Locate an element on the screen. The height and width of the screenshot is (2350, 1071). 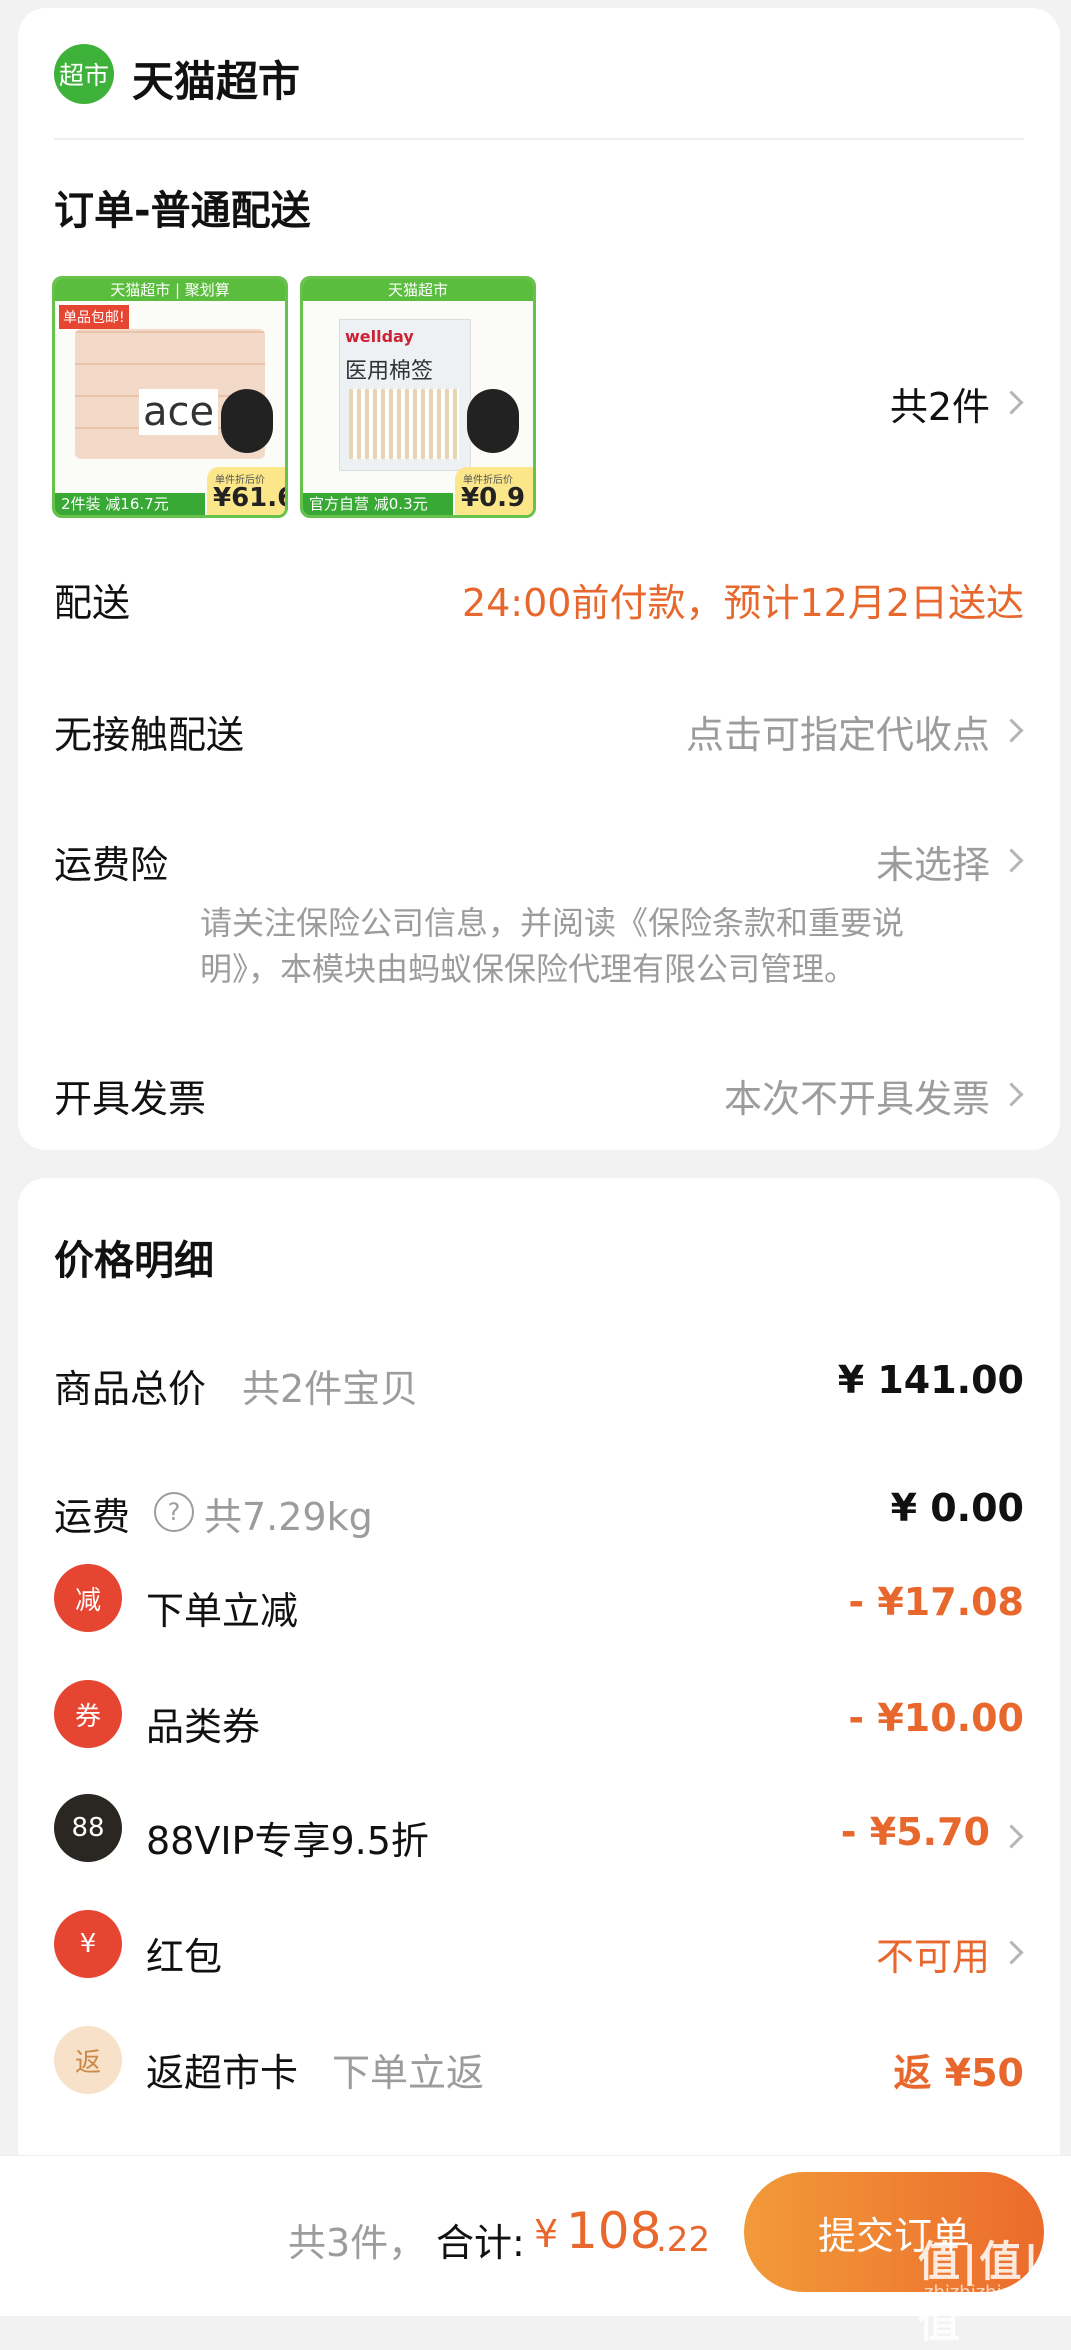
product-thumb-2: 天猫超市 wellday 医用棉签 官方自营 减0.3元 单件折后价 ¥0.9 is located at coordinates (418, 397).